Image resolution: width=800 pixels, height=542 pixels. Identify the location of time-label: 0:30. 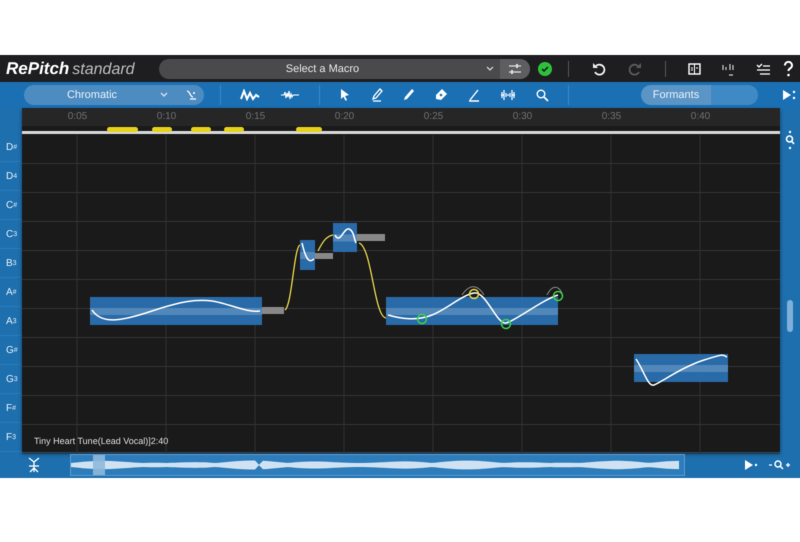
(523, 117).